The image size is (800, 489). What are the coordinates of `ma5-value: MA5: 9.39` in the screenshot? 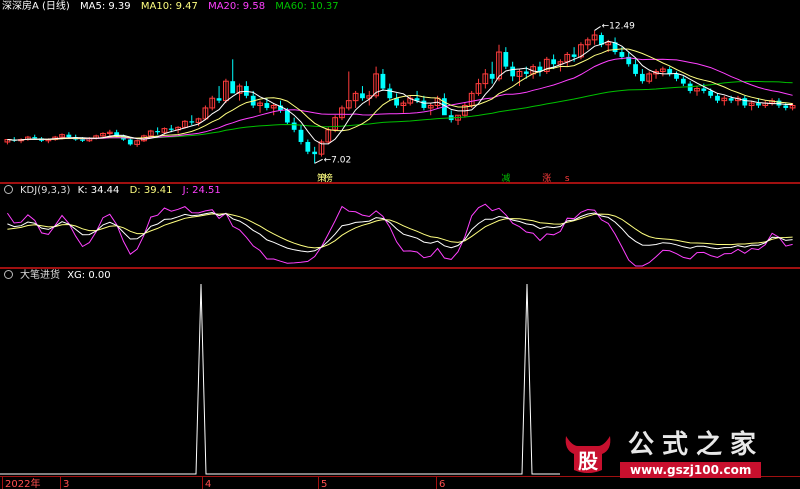 It's located at (105, 6).